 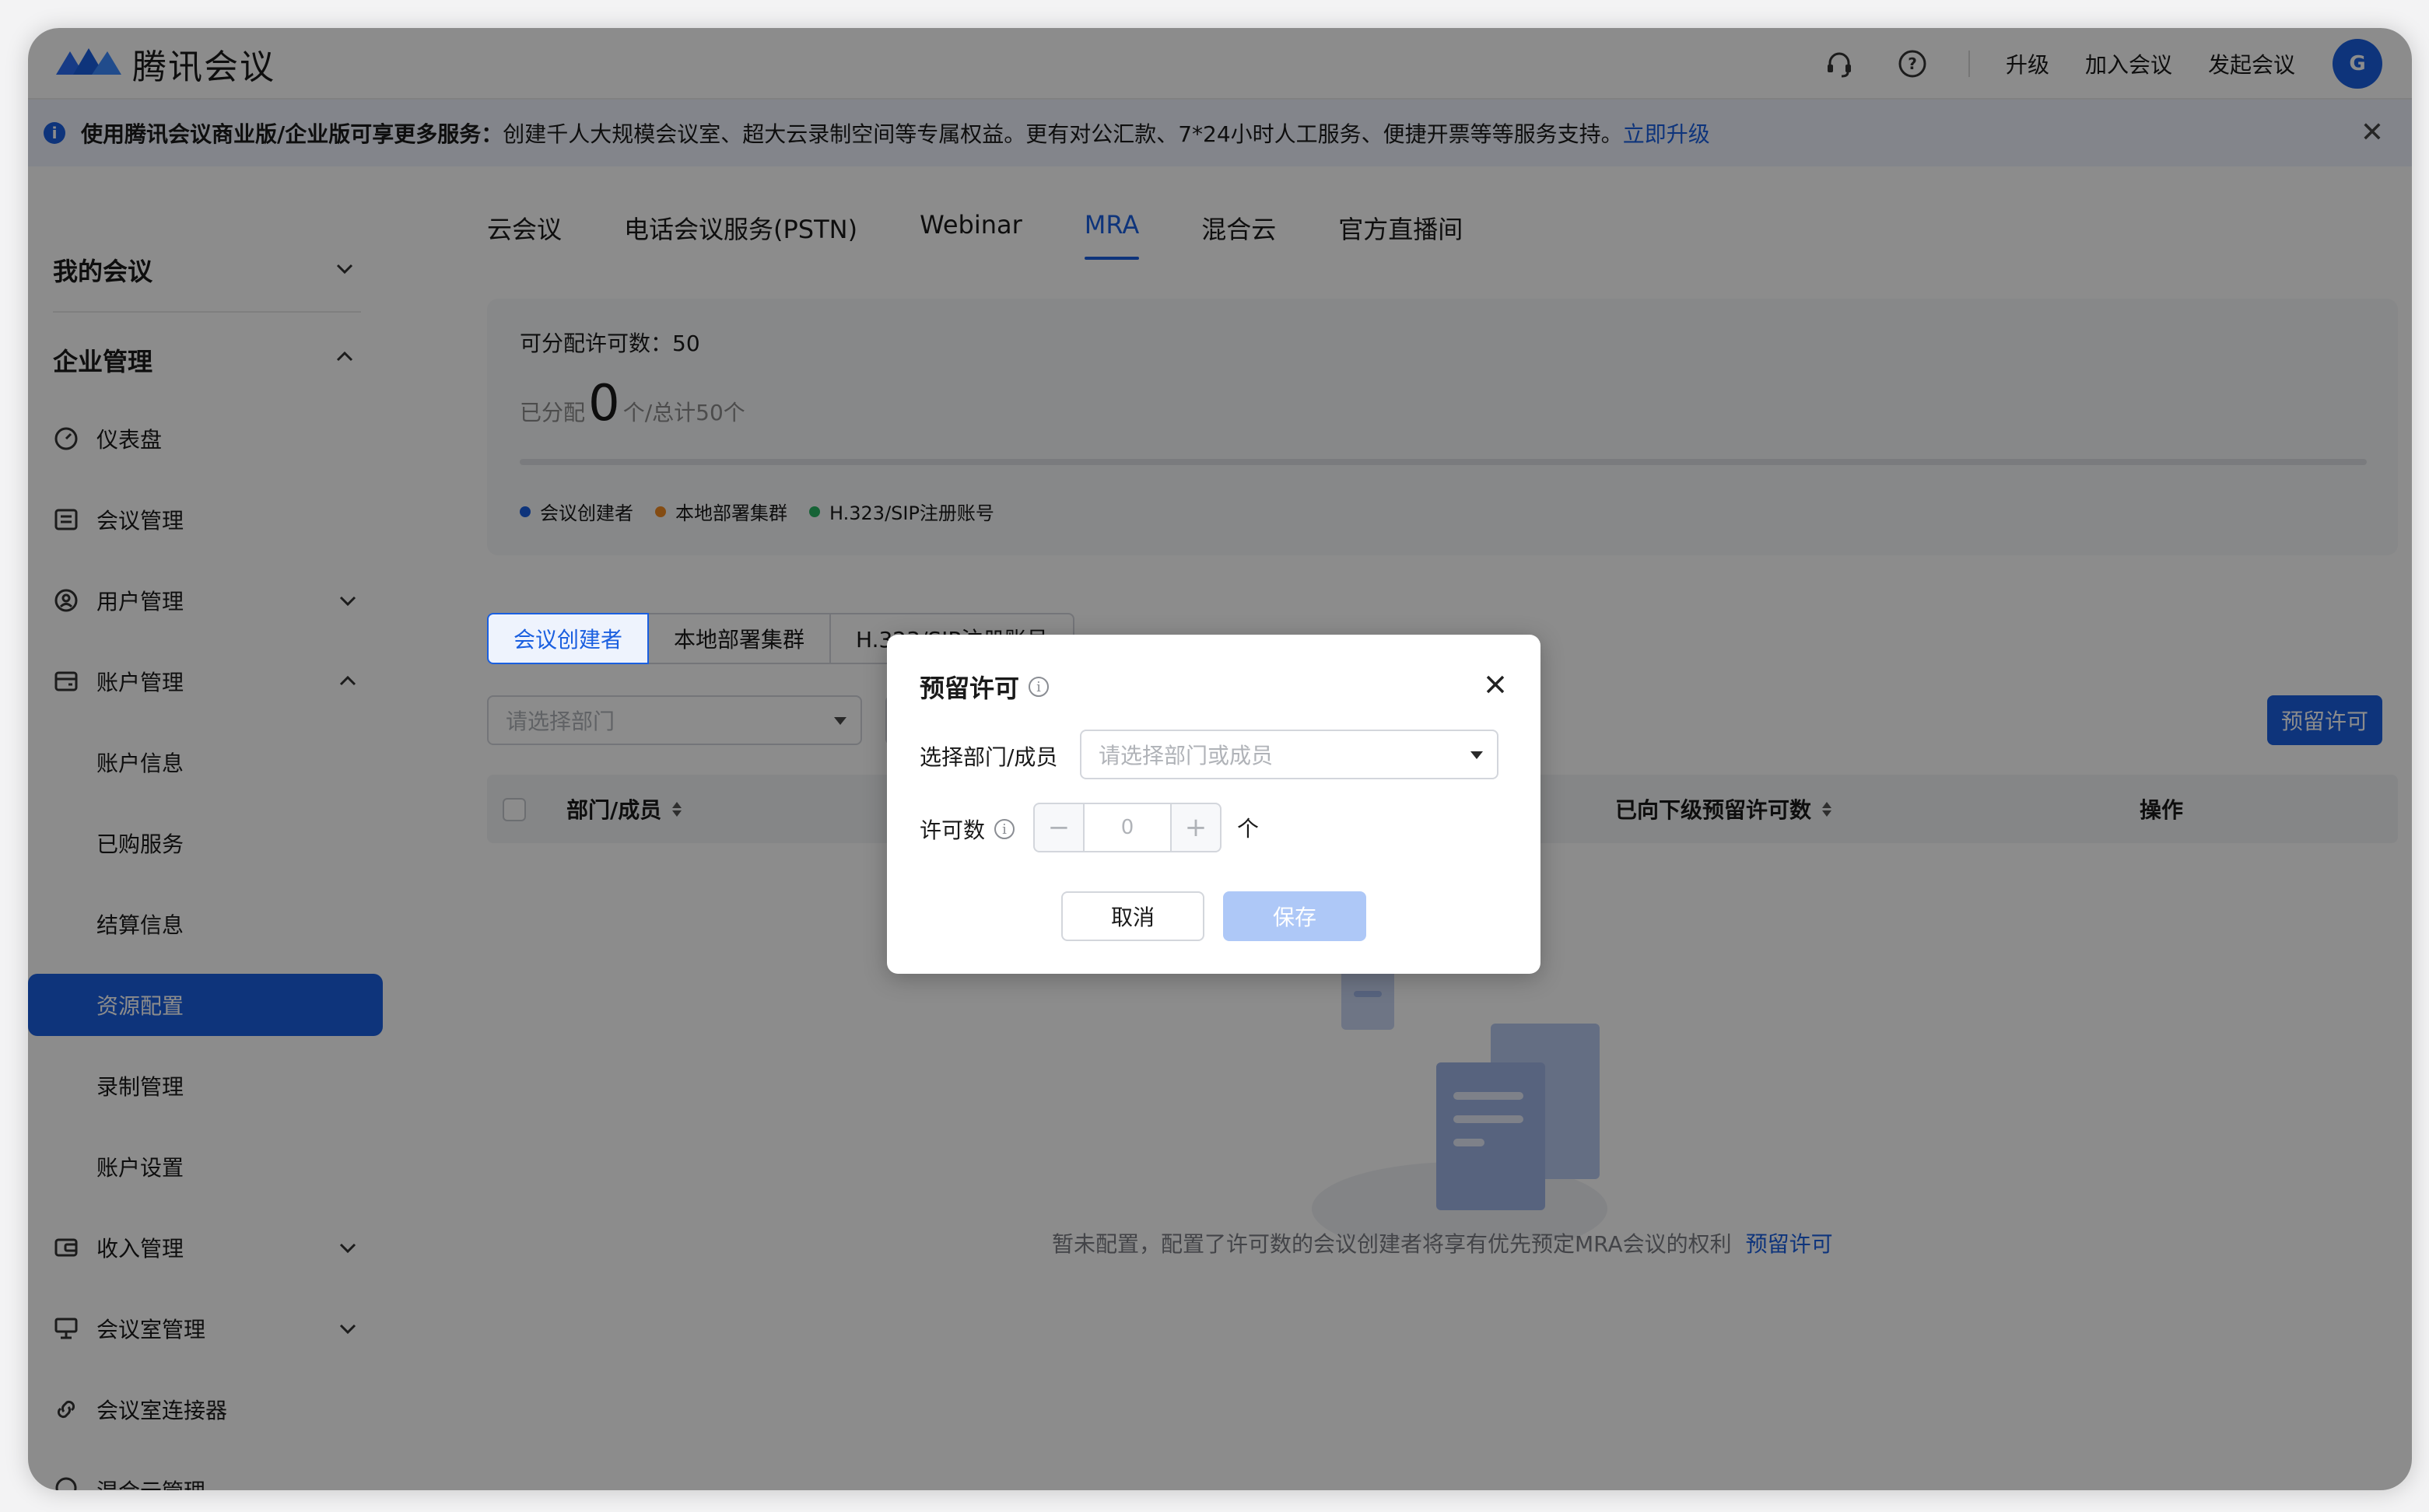 I want to click on license-count-label: 许可数 i, so click(x=967, y=829).